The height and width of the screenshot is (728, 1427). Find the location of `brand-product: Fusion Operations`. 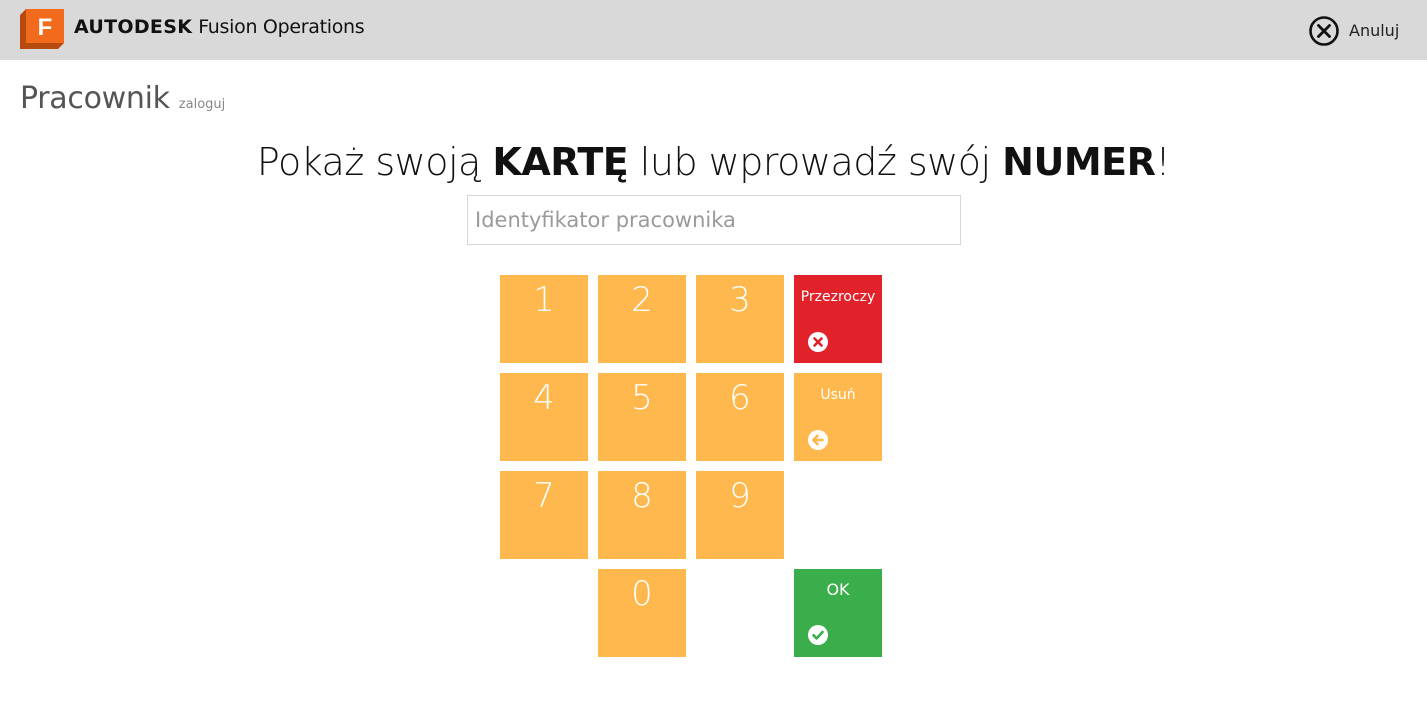

brand-product: Fusion Operations is located at coordinates (281, 27).